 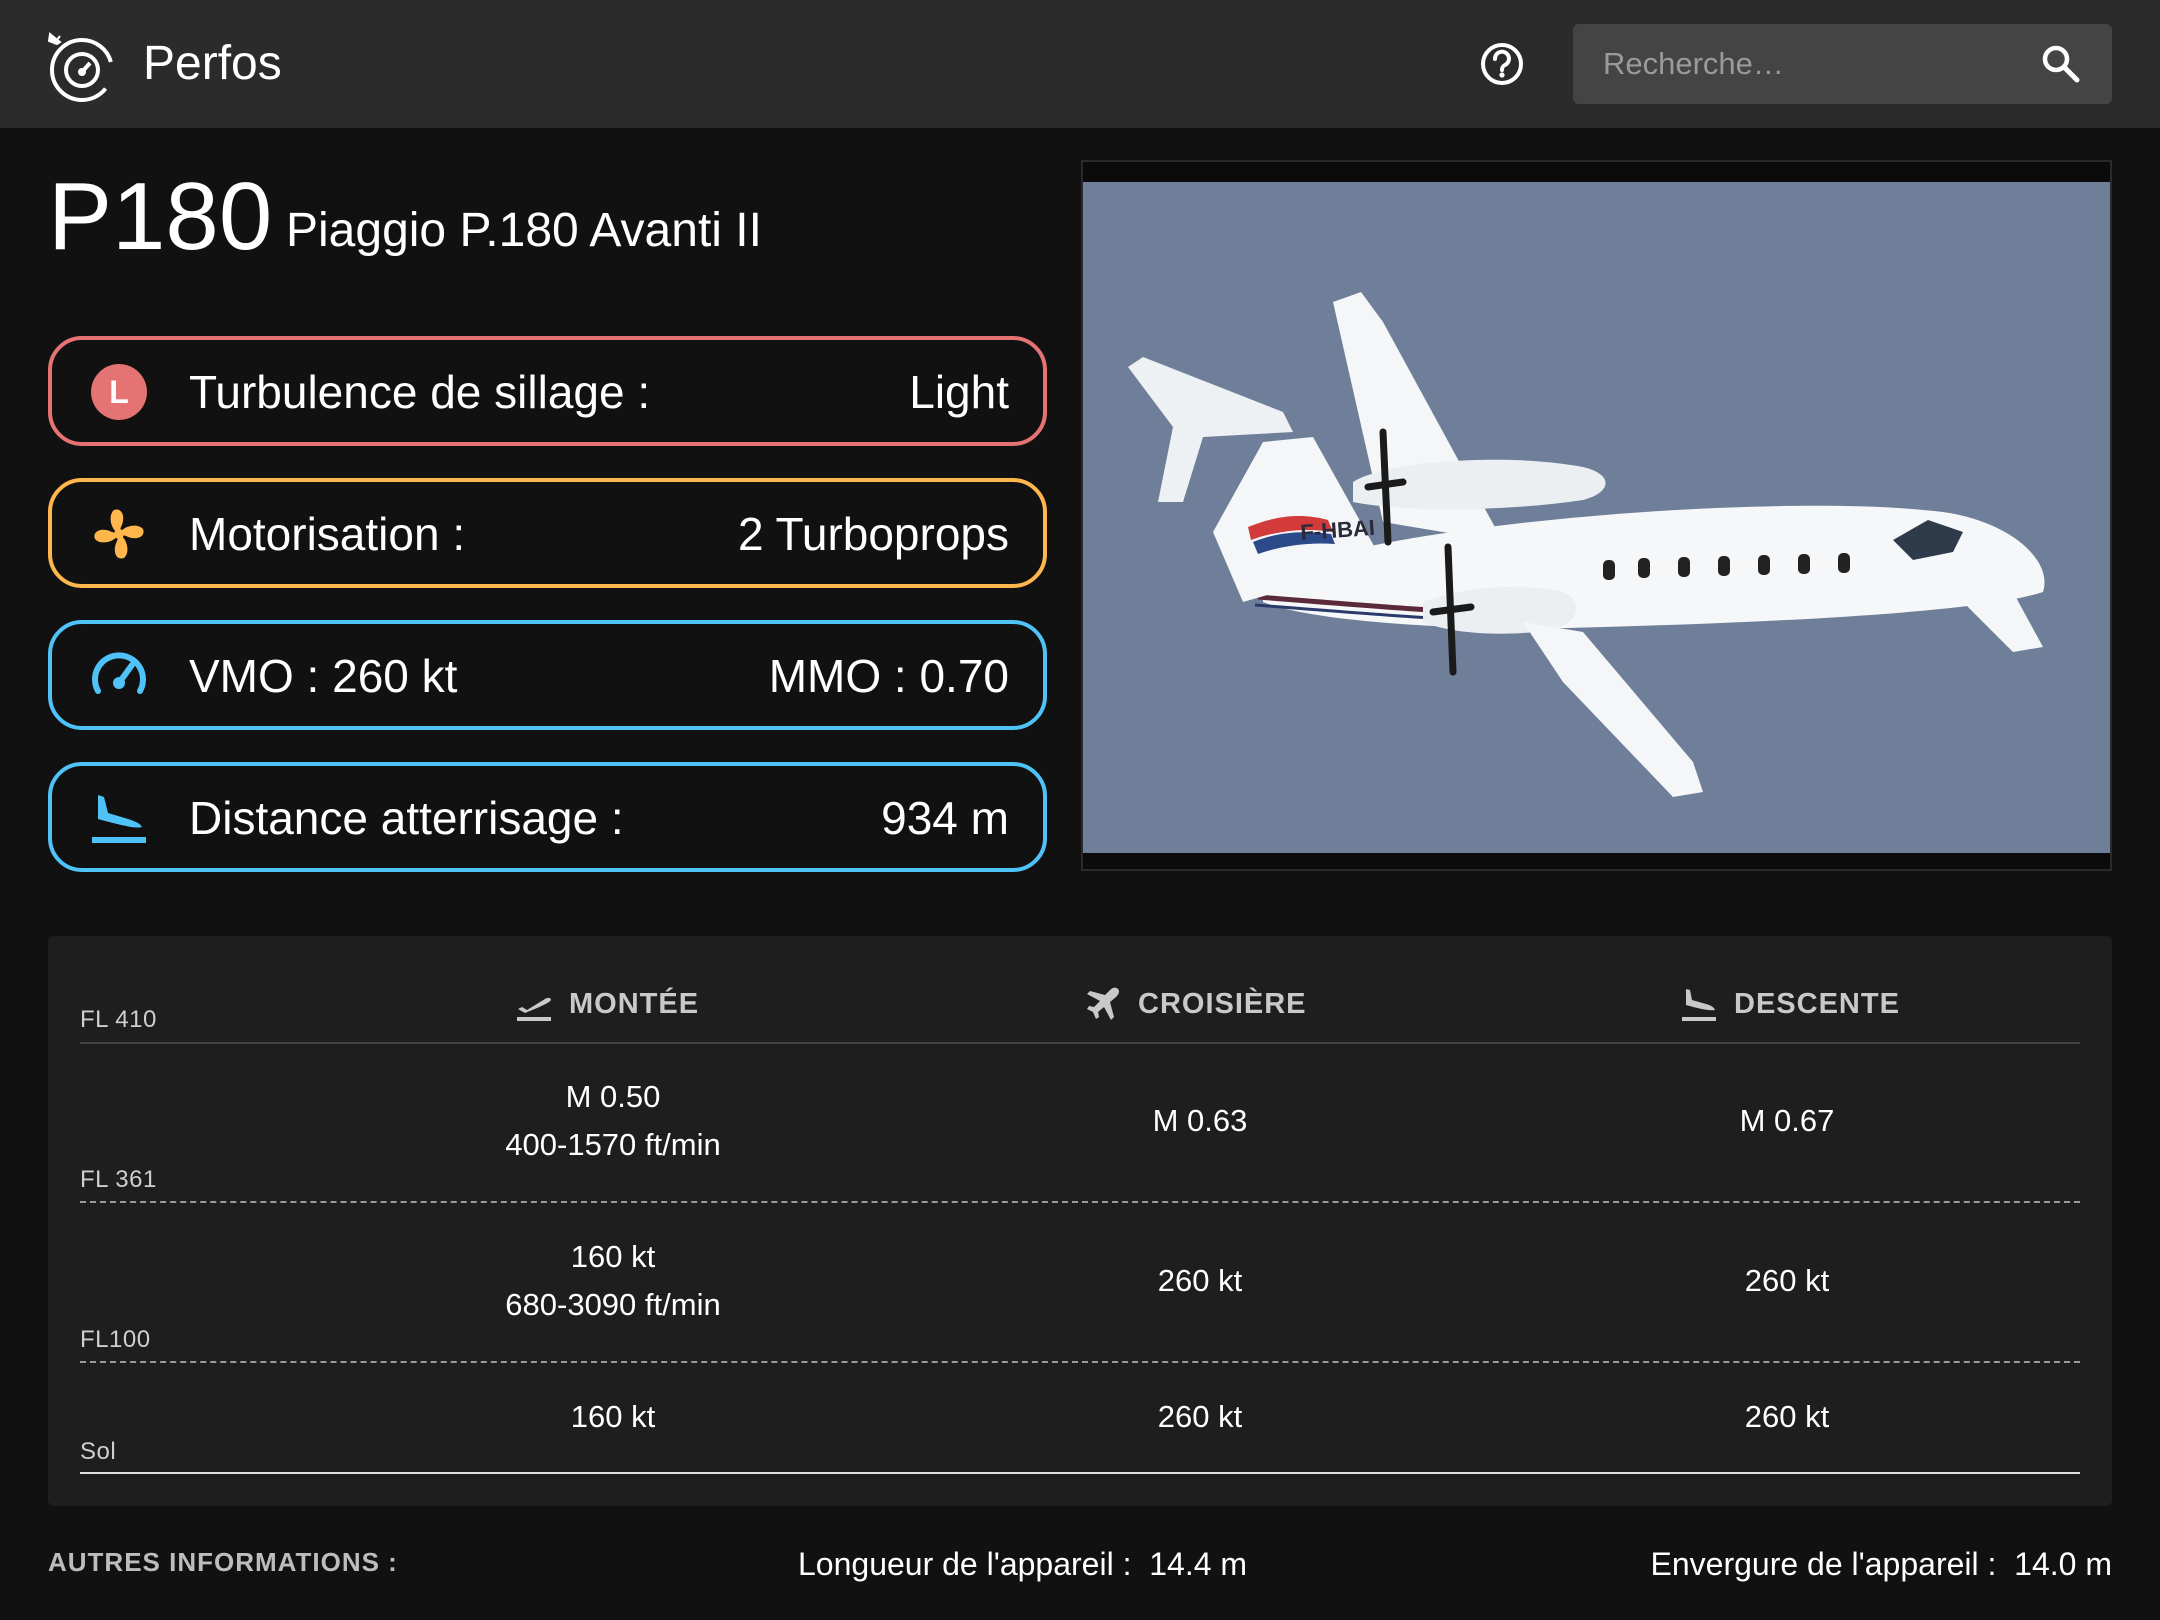 I want to click on column-climb-label: MONTÉE, so click(x=634, y=1003).